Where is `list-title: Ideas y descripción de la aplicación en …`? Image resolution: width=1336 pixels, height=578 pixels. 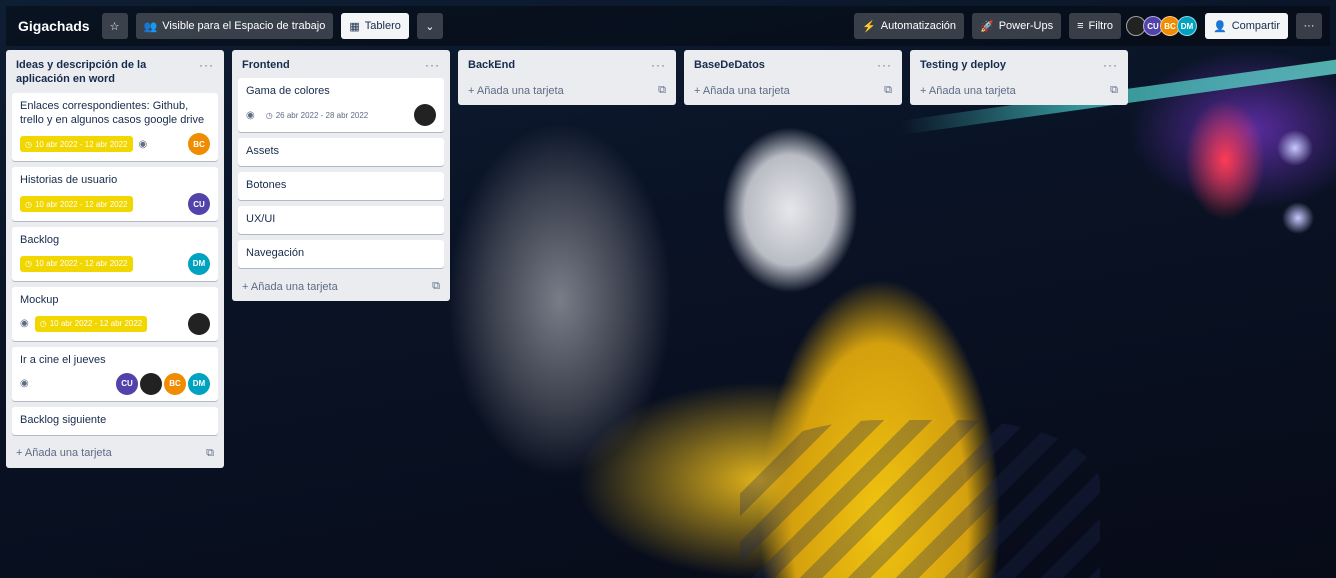 list-title: Ideas y descripción de la aplicación en … is located at coordinates (107, 72).